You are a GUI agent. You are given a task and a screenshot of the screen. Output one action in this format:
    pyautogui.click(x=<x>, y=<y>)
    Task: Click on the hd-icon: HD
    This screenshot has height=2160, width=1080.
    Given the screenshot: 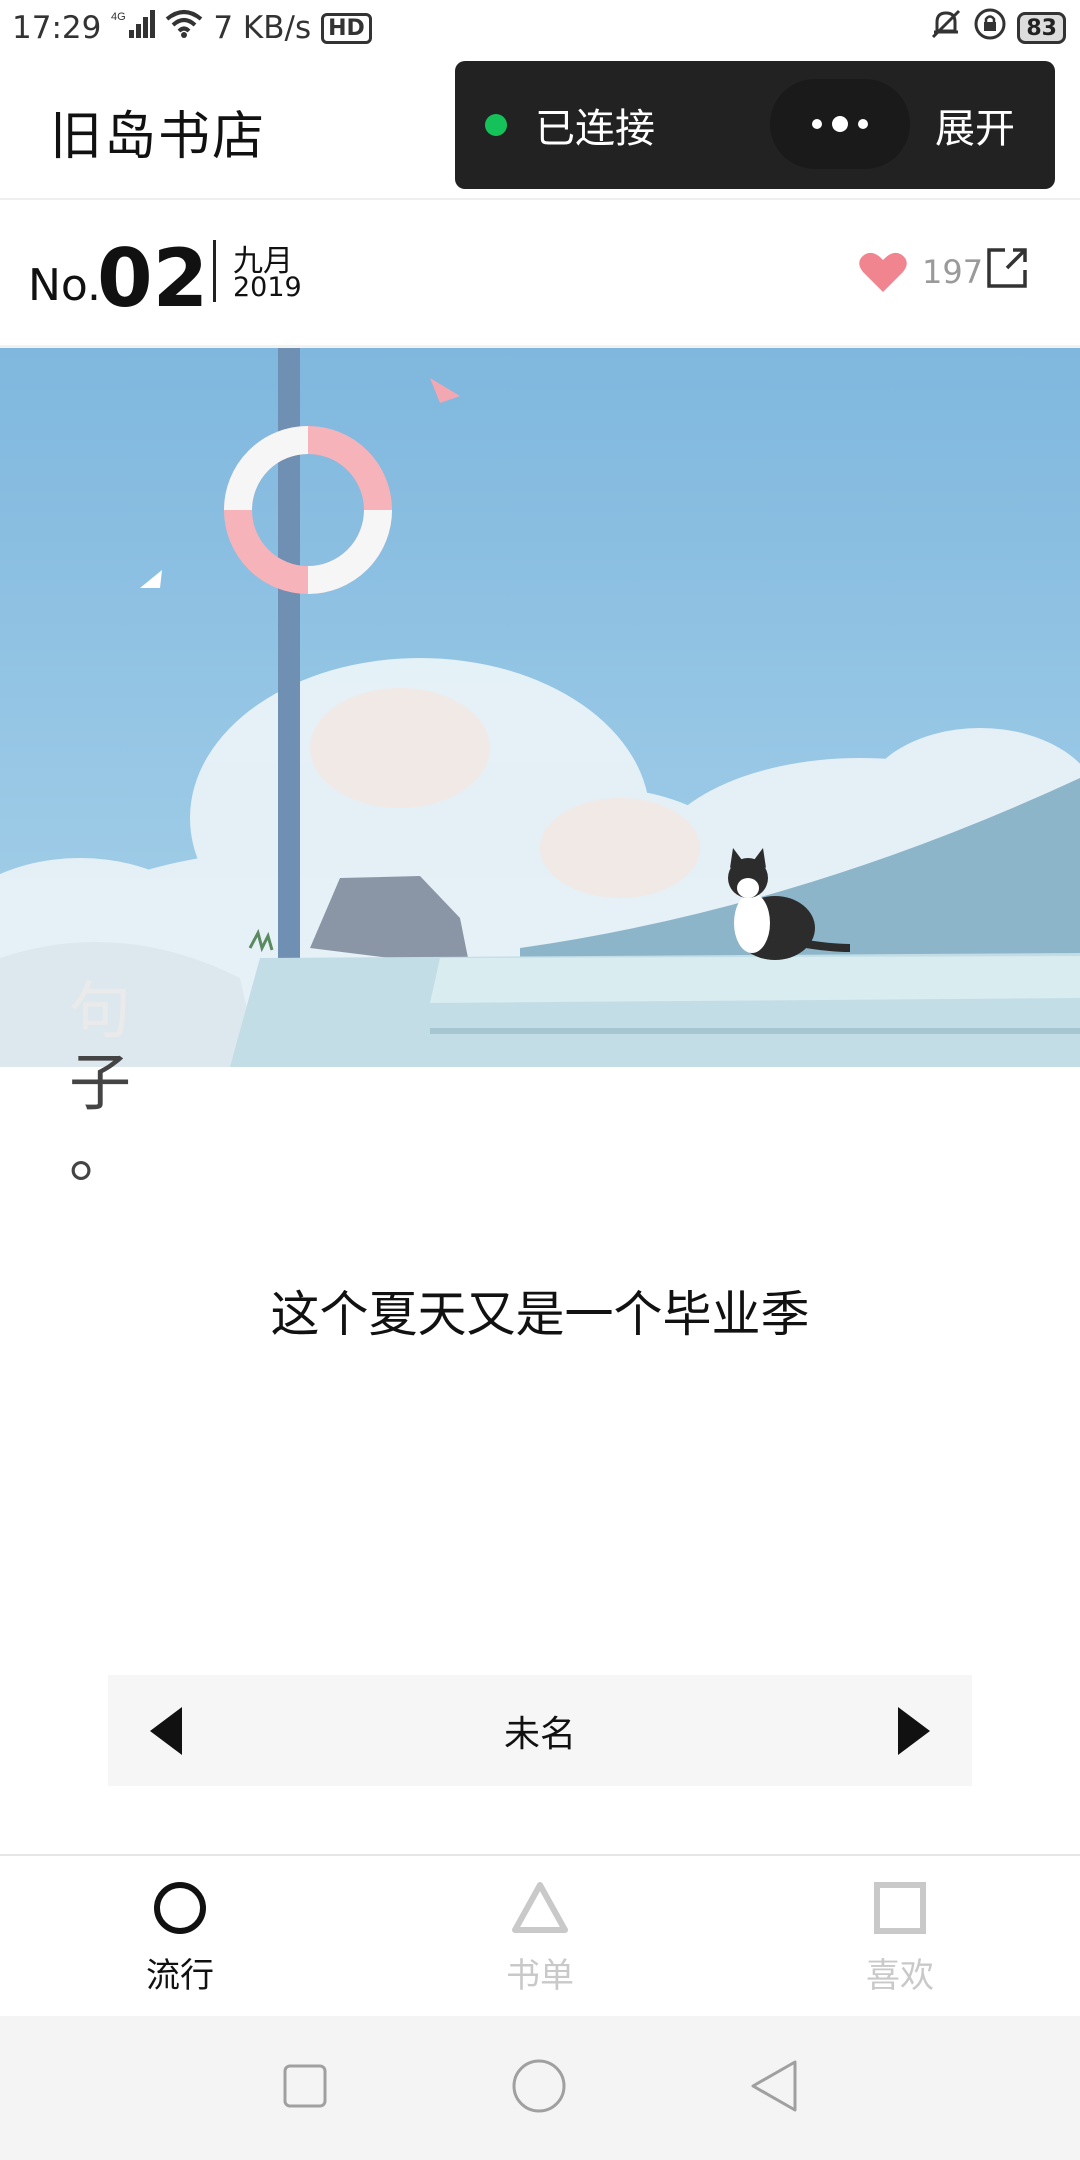 What is the action you would take?
    pyautogui.click(x=346, y=28)
    